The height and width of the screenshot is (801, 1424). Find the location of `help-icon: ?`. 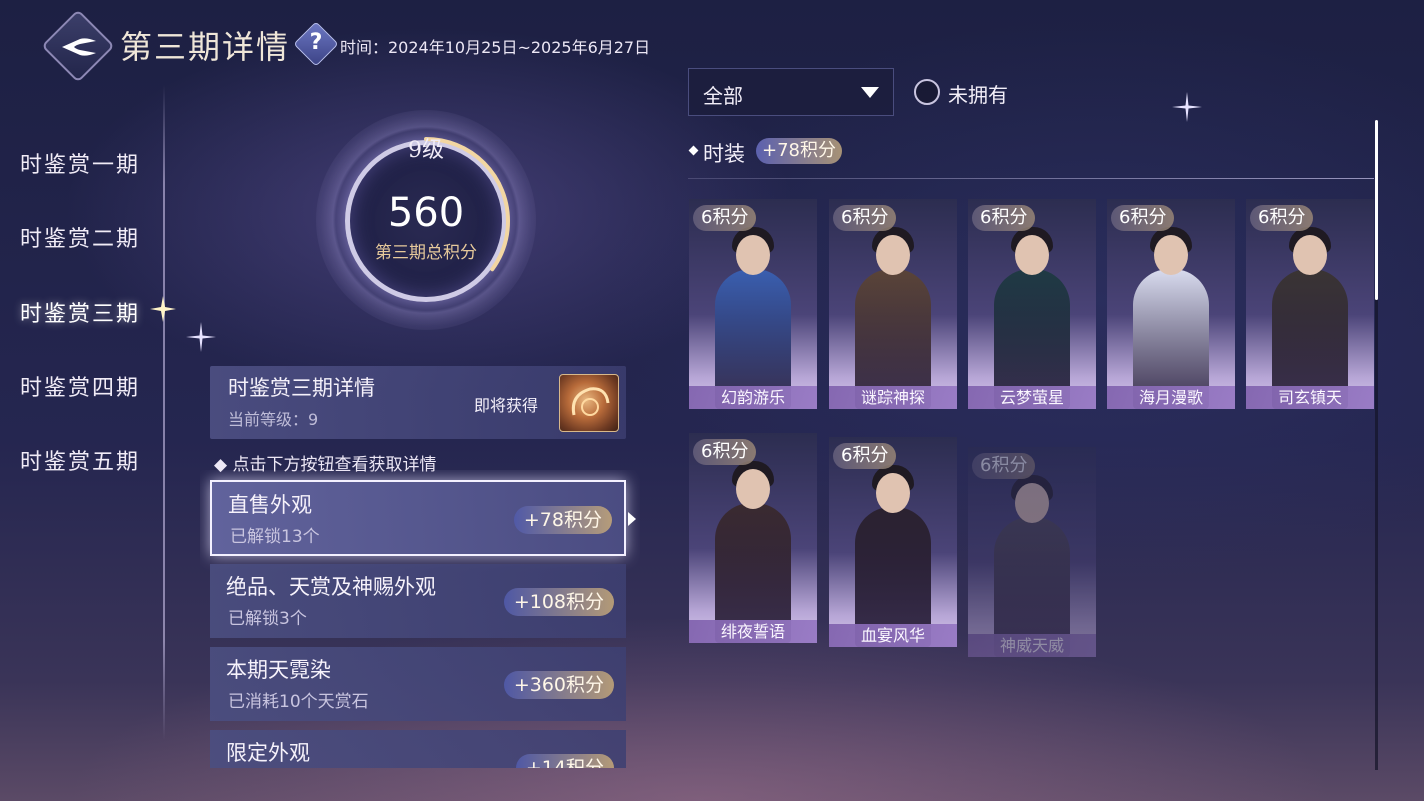

help-icon: ? is located at coordinates (316, 42).